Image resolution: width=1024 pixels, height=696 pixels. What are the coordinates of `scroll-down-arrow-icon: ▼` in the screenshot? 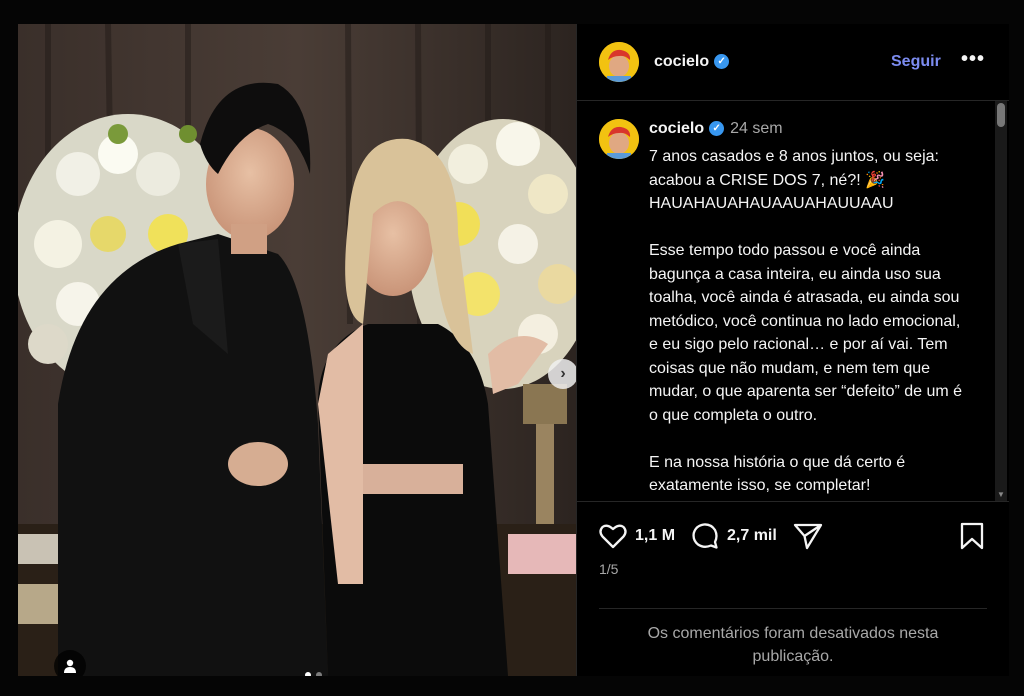 It's located at (1001, 494).